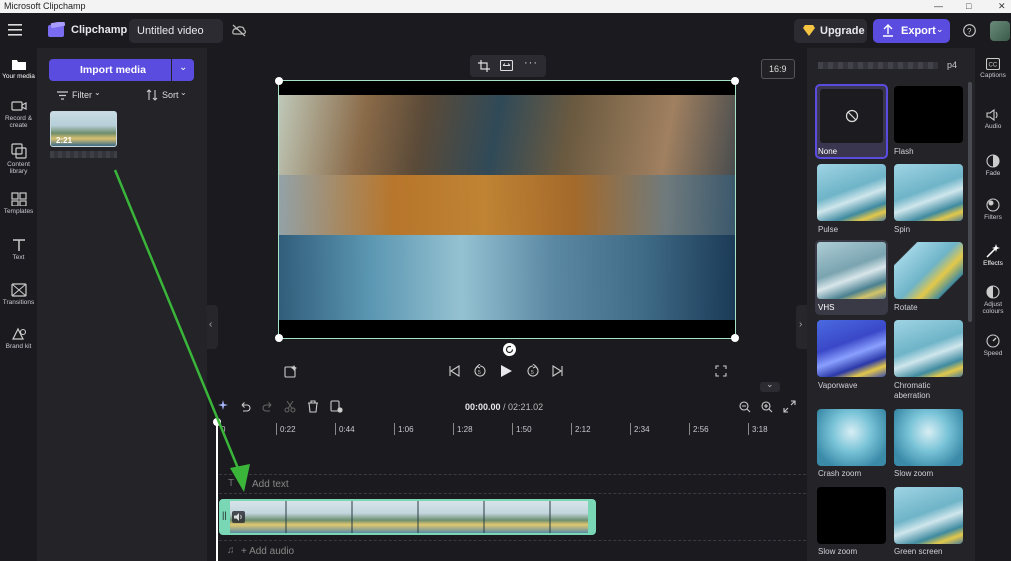  What do you see at coordinates (721, 371) in the screenshot?
I see `fullscreen-icon` at bounding box center [721, 371].